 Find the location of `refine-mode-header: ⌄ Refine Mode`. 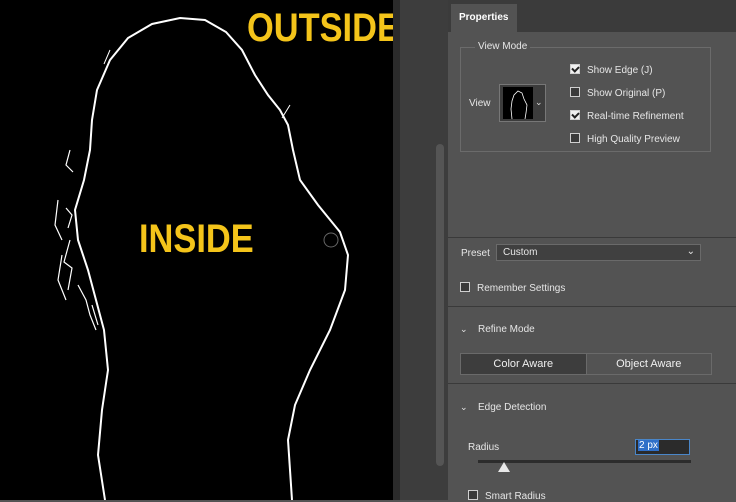

refine-mode-header: ⌄ Refine Mode is located at coordinates (497, 329).